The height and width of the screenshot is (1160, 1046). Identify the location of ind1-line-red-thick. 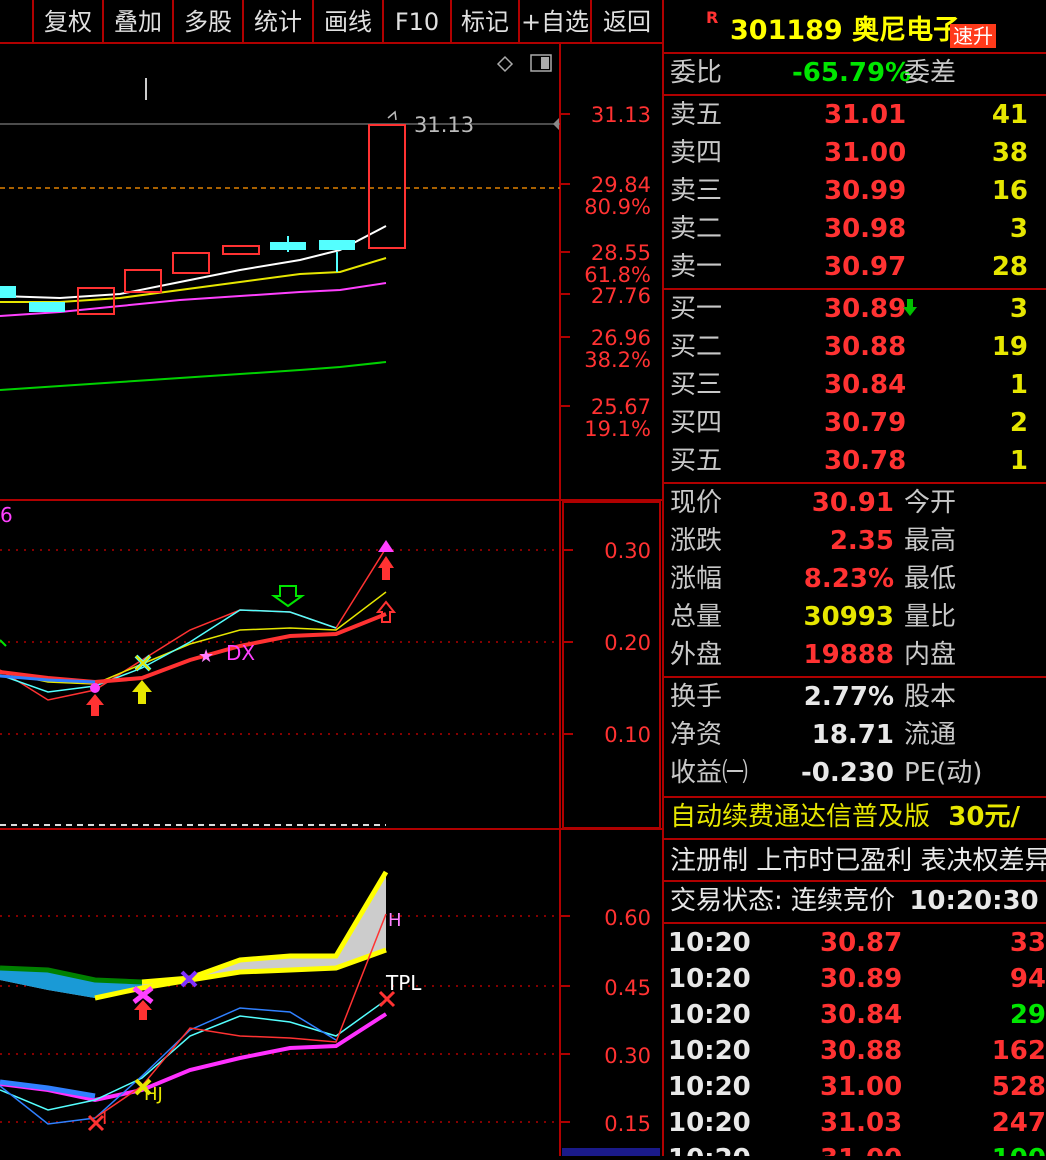
(193, 648).